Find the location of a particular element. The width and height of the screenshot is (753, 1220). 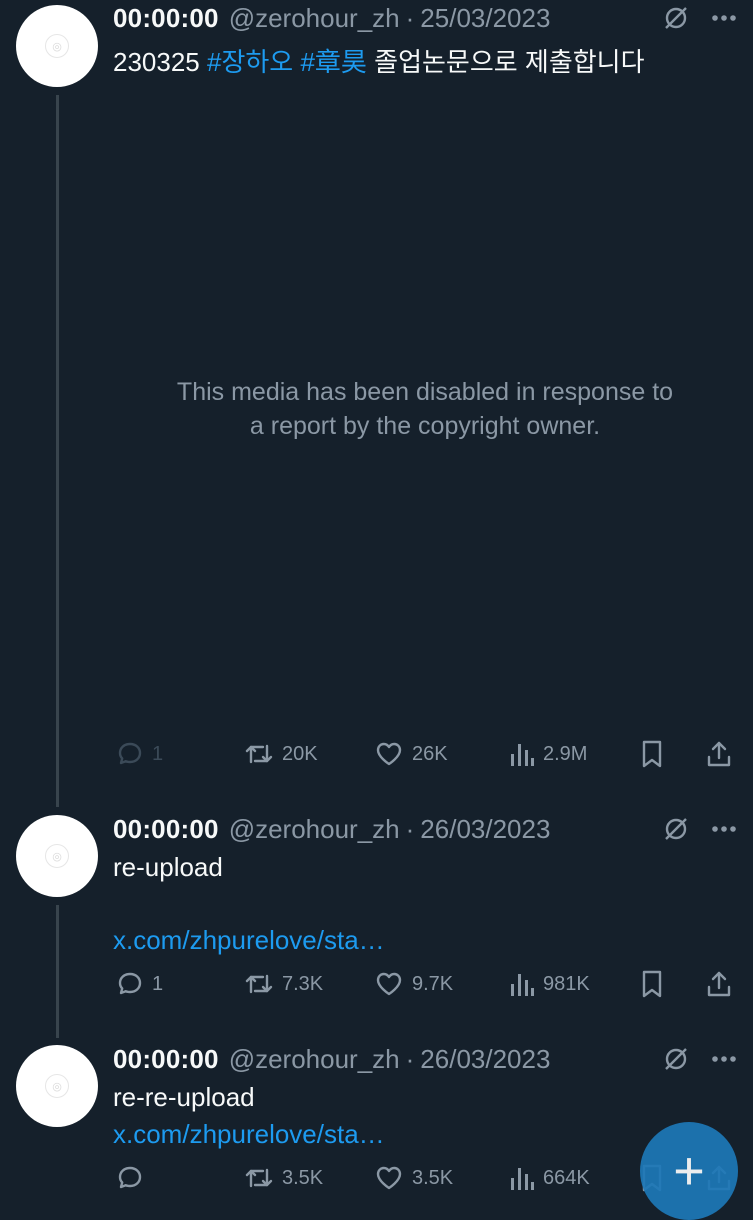

tweet-actions: 1 20K 26K 2.9M is located at coordinates (425, 754).